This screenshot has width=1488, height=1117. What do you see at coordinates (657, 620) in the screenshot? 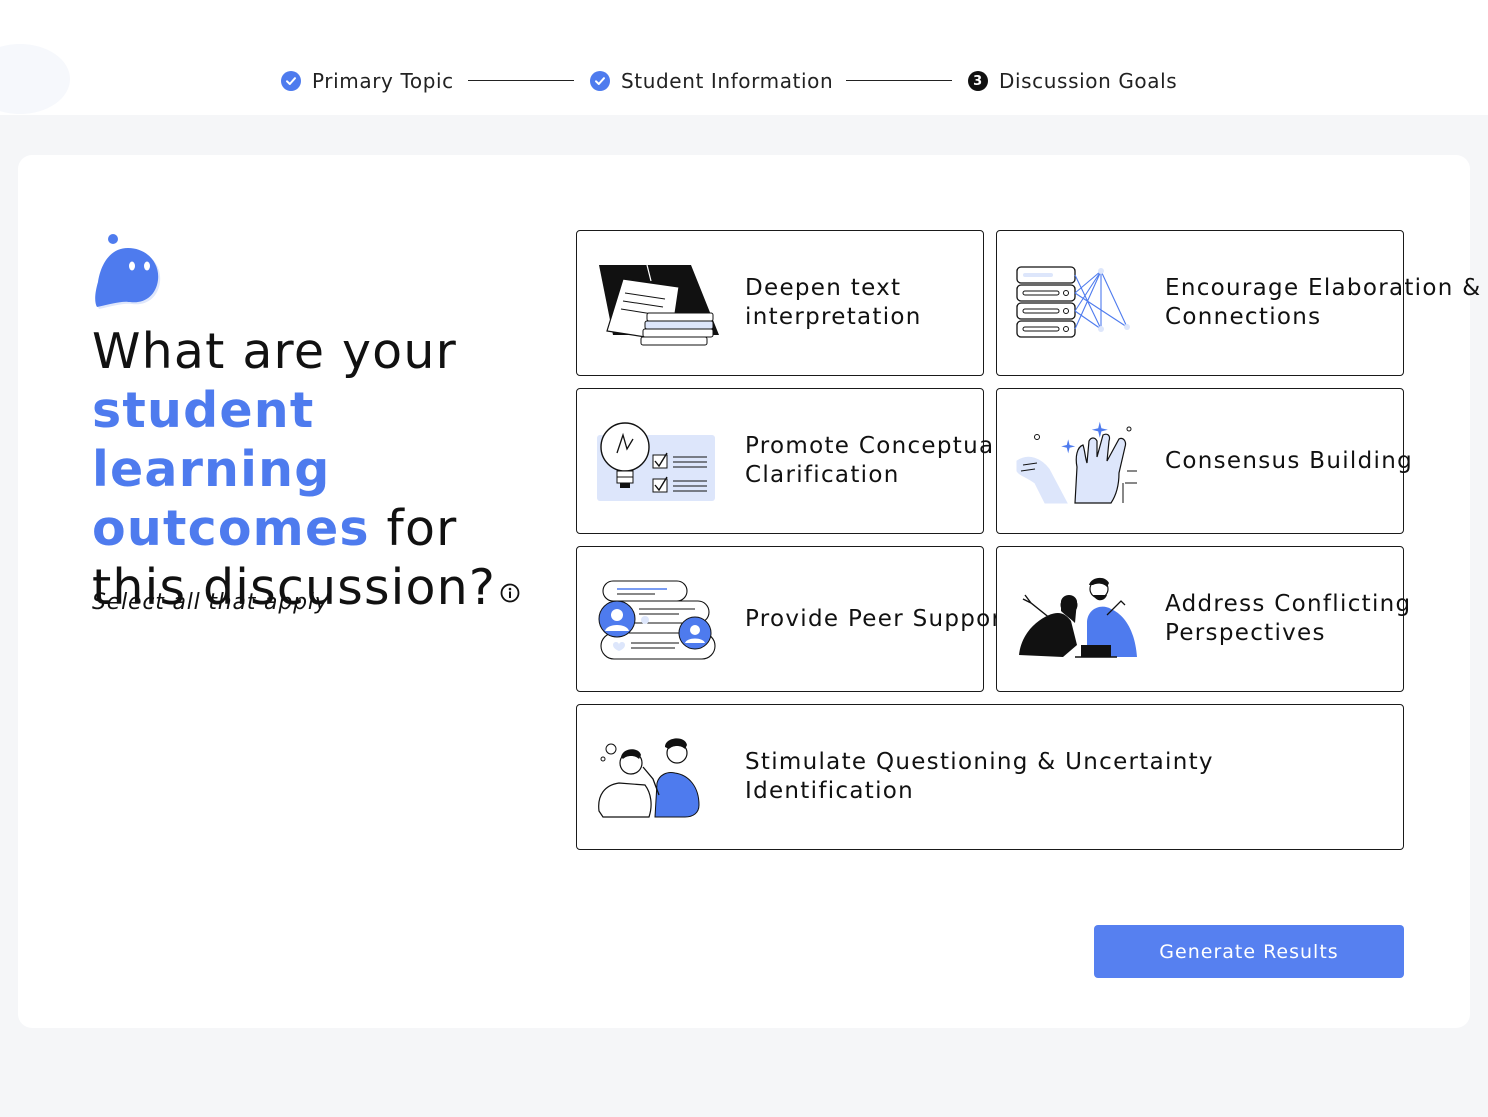
I see `chat-bubbles-icon` at bounding box center [657, 620].